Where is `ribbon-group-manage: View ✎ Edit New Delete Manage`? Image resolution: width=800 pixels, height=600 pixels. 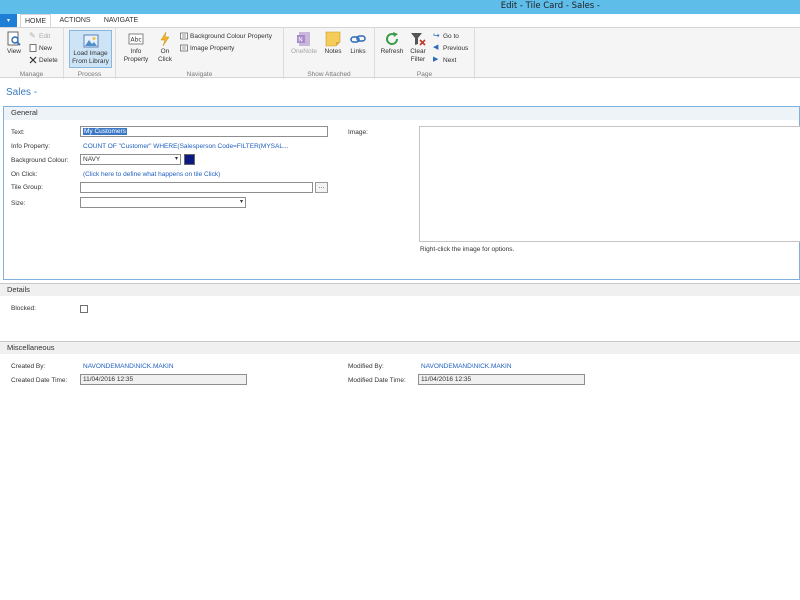 ribbon-group-manage: View ✎ Edit New Delete Manage is located at coordinates (32, 53).